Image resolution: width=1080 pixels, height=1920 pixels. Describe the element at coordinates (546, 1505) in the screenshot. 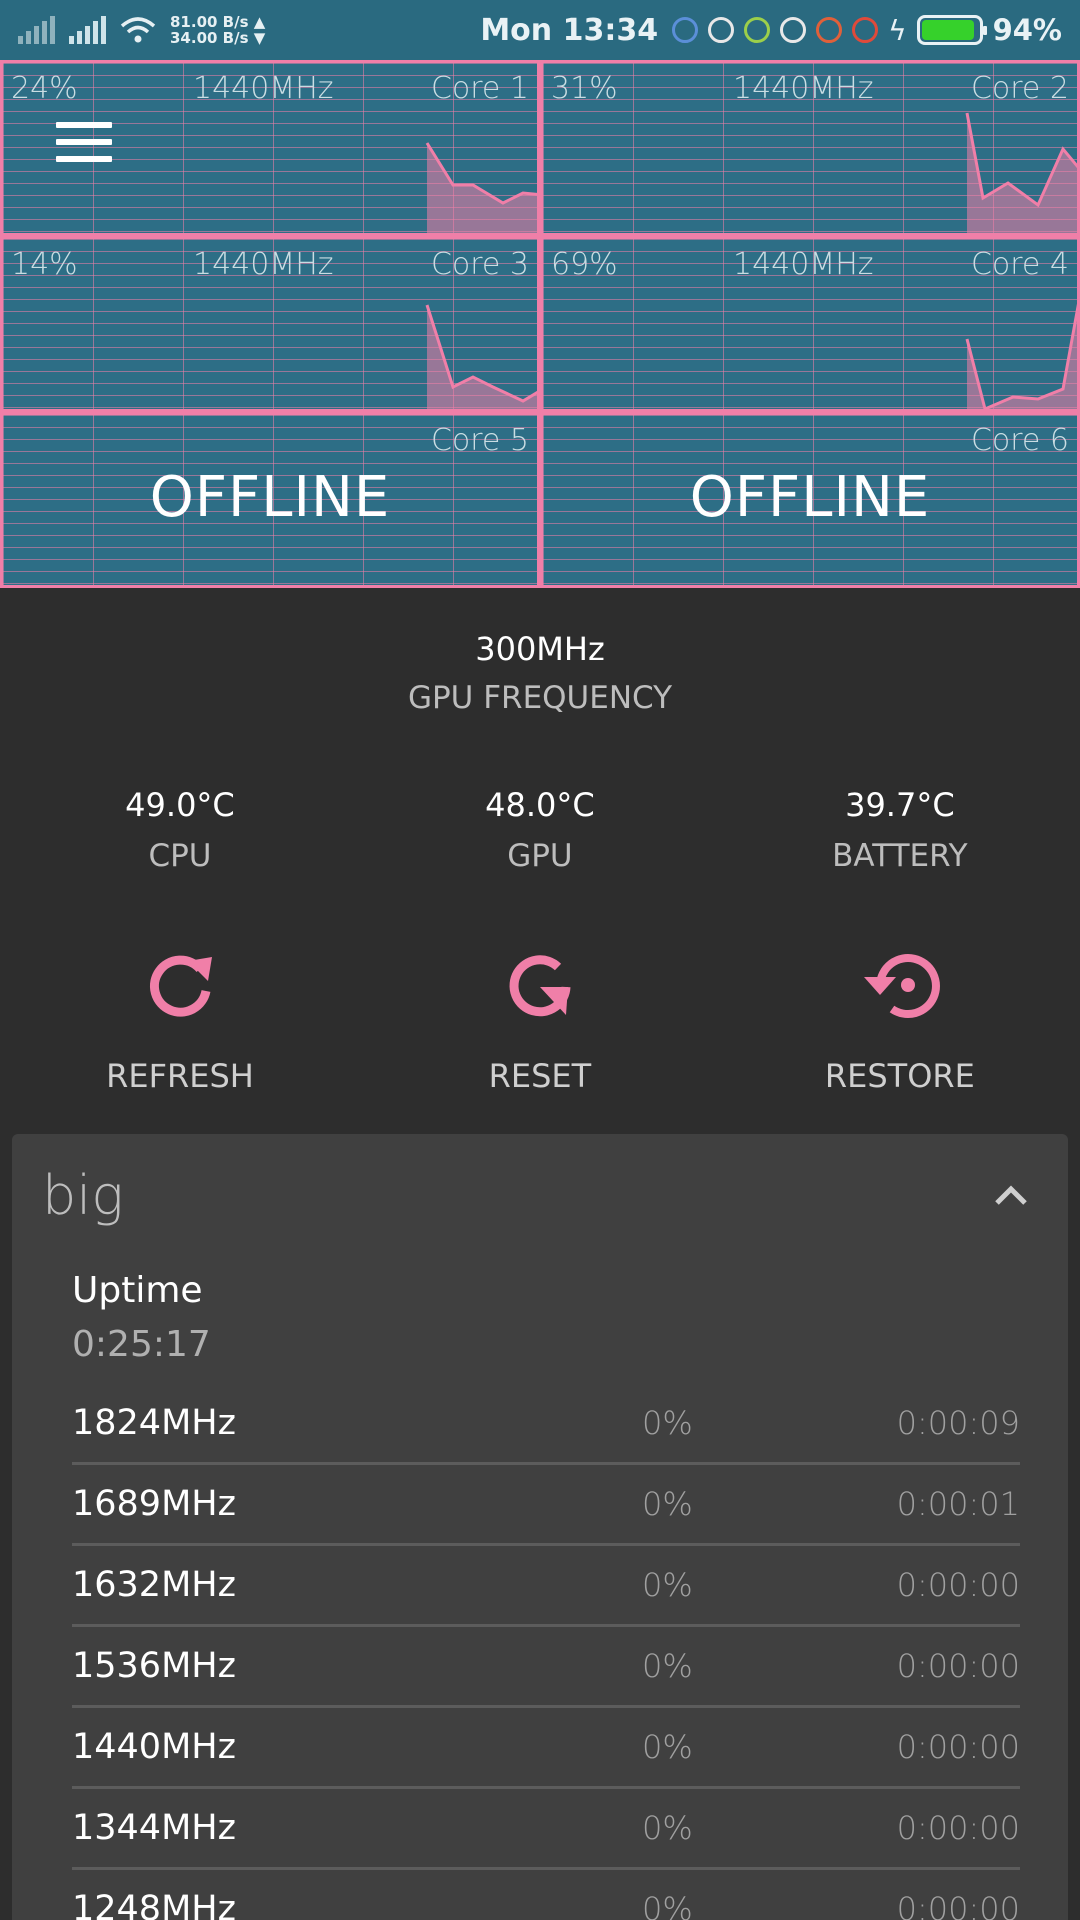

I see `table-row: 1689MHz 0% 0:00:01` at that location.